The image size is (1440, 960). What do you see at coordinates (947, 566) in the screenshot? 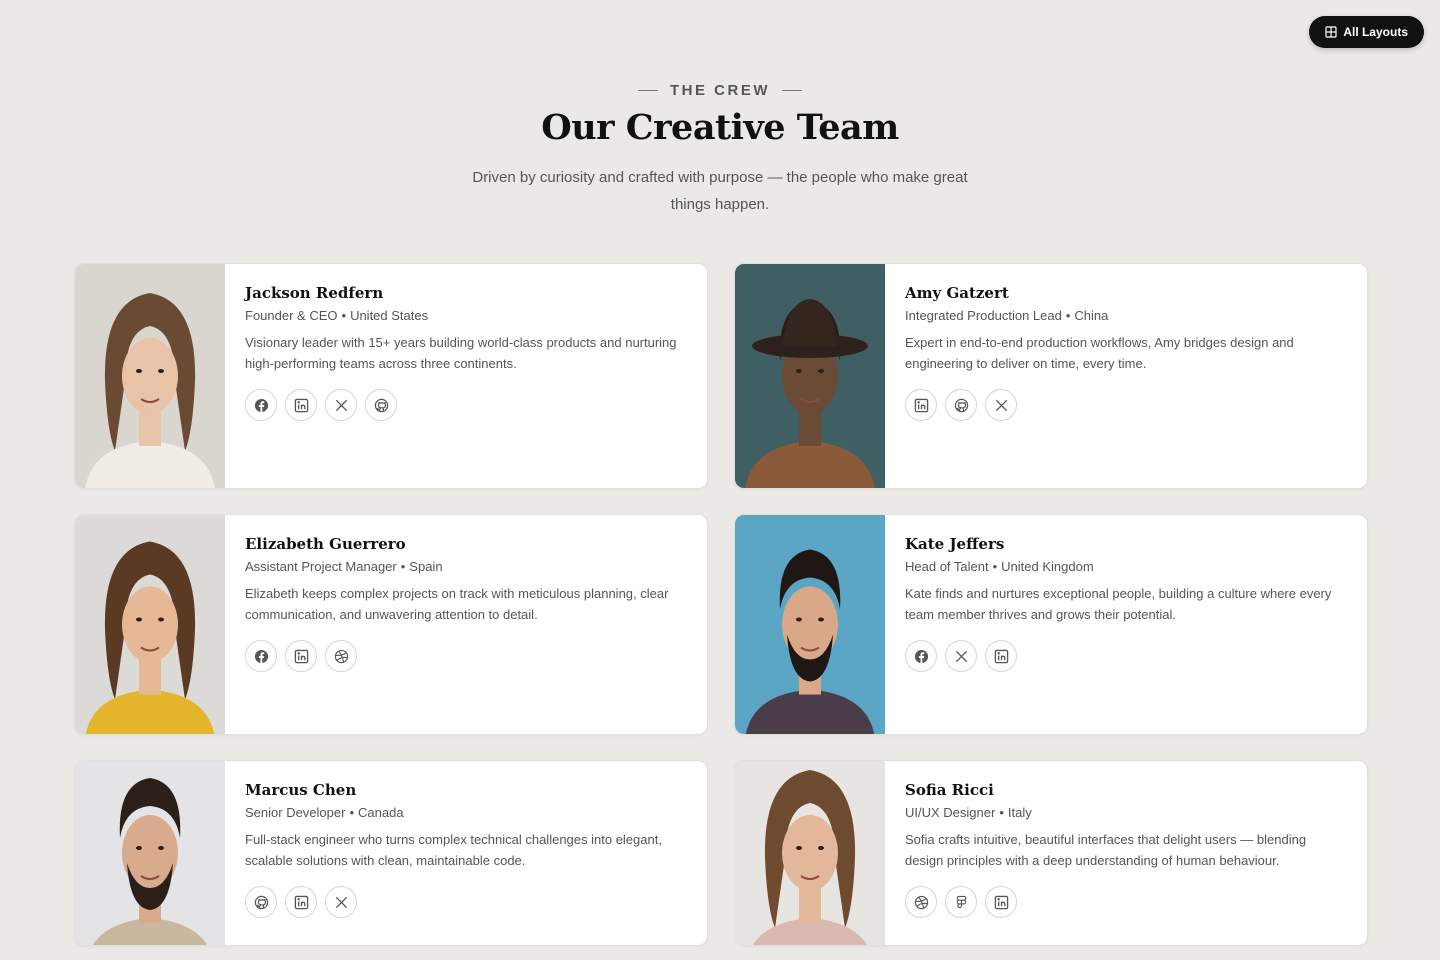
I see `member-role: Head of Talent` at bounding box center [947, 566].